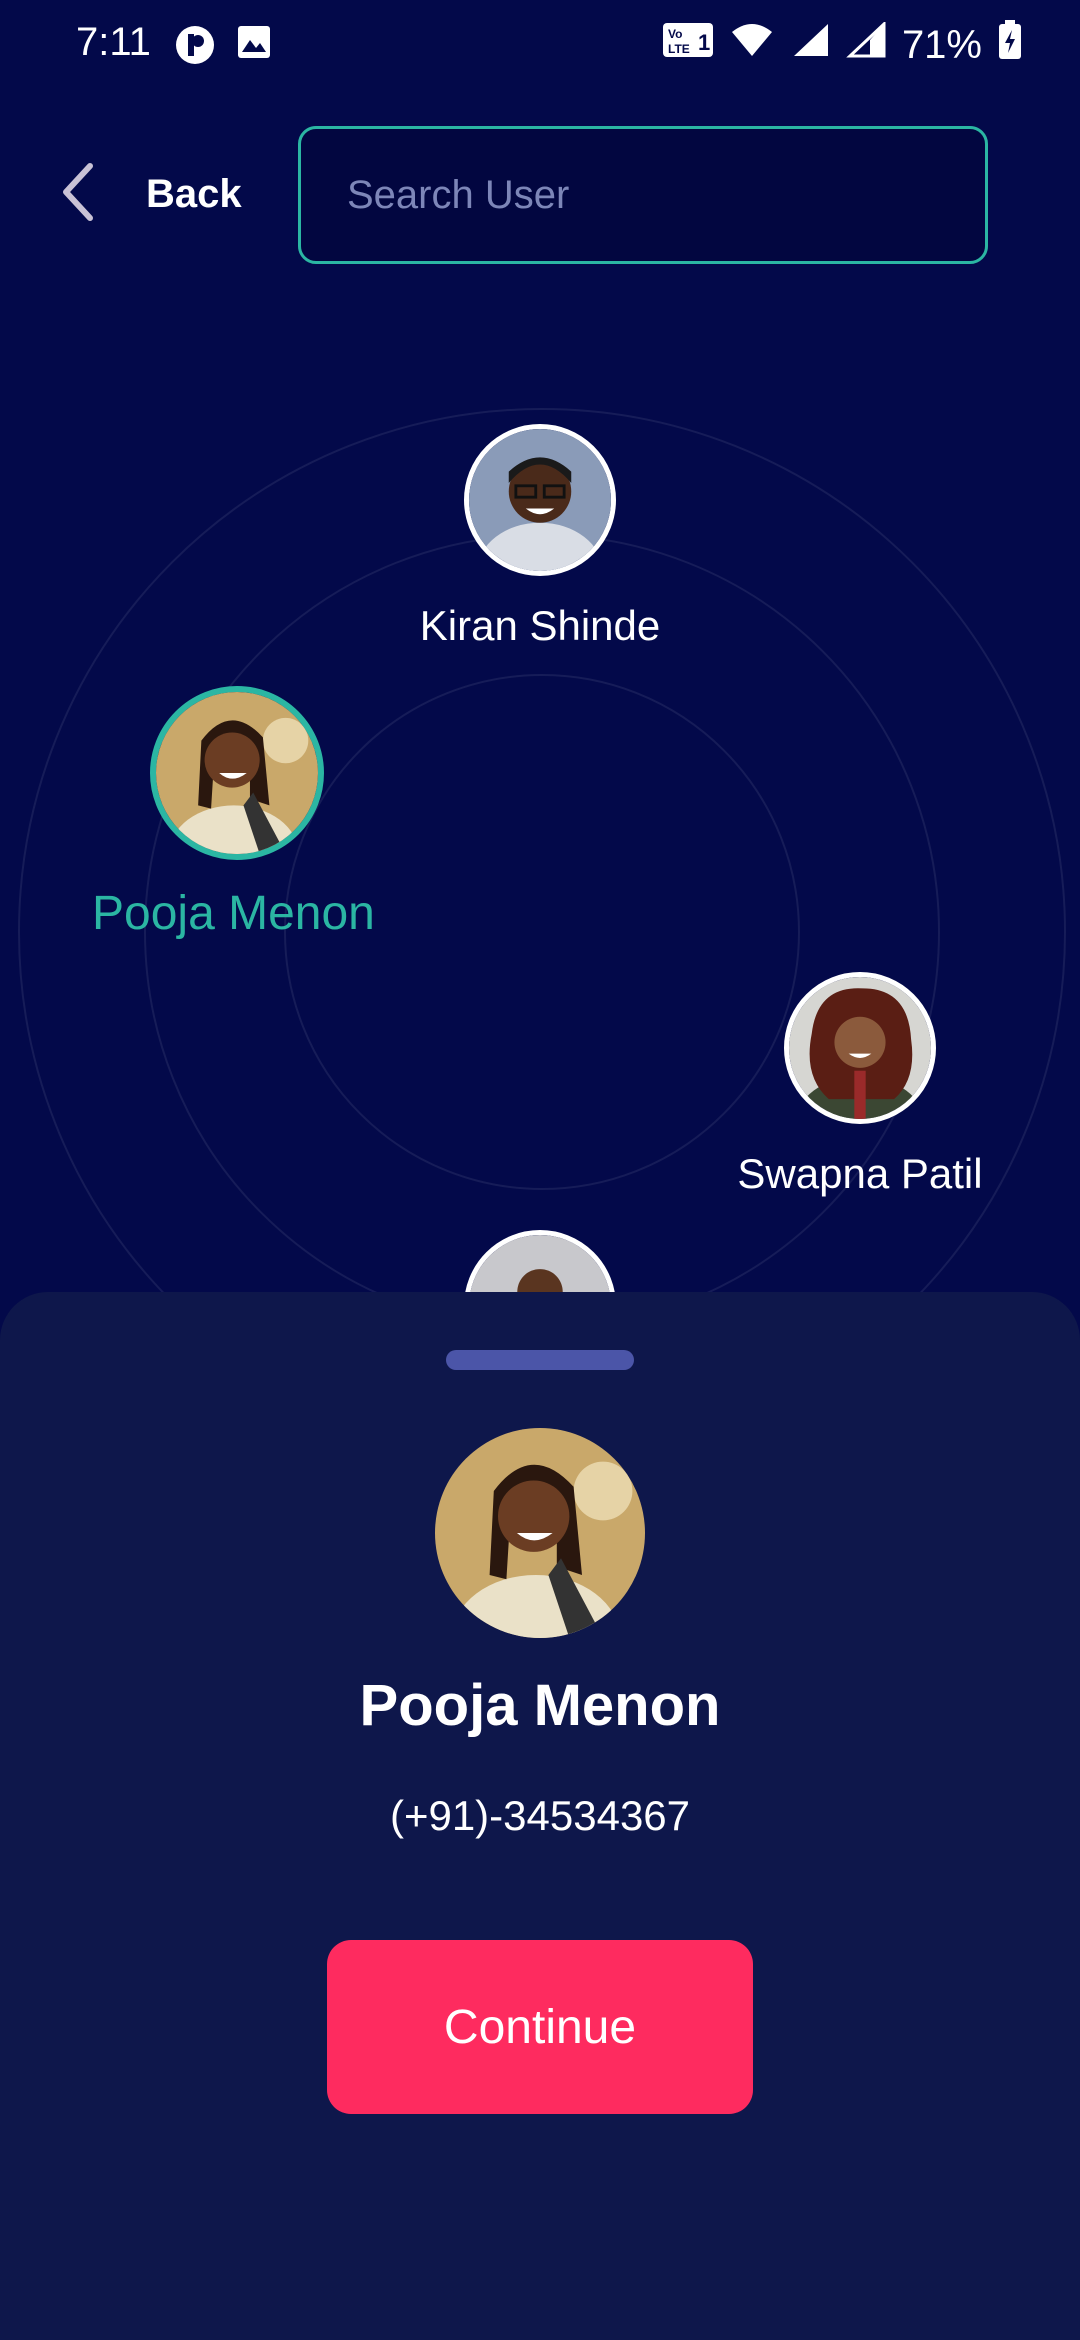 The height and width of the screenshot is (2340, 1080). Describe the element at coordinates (195, 47) in the screenshot. I see `app-notification-icon` at that location.